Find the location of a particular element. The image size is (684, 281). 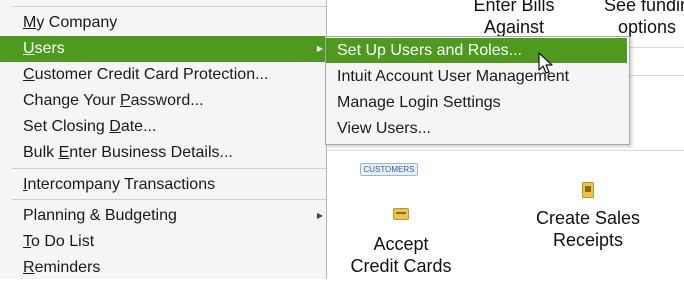

submenu-item-intuit-account-user-management: Intuit Account User Management is located at coordinates (476, 76).